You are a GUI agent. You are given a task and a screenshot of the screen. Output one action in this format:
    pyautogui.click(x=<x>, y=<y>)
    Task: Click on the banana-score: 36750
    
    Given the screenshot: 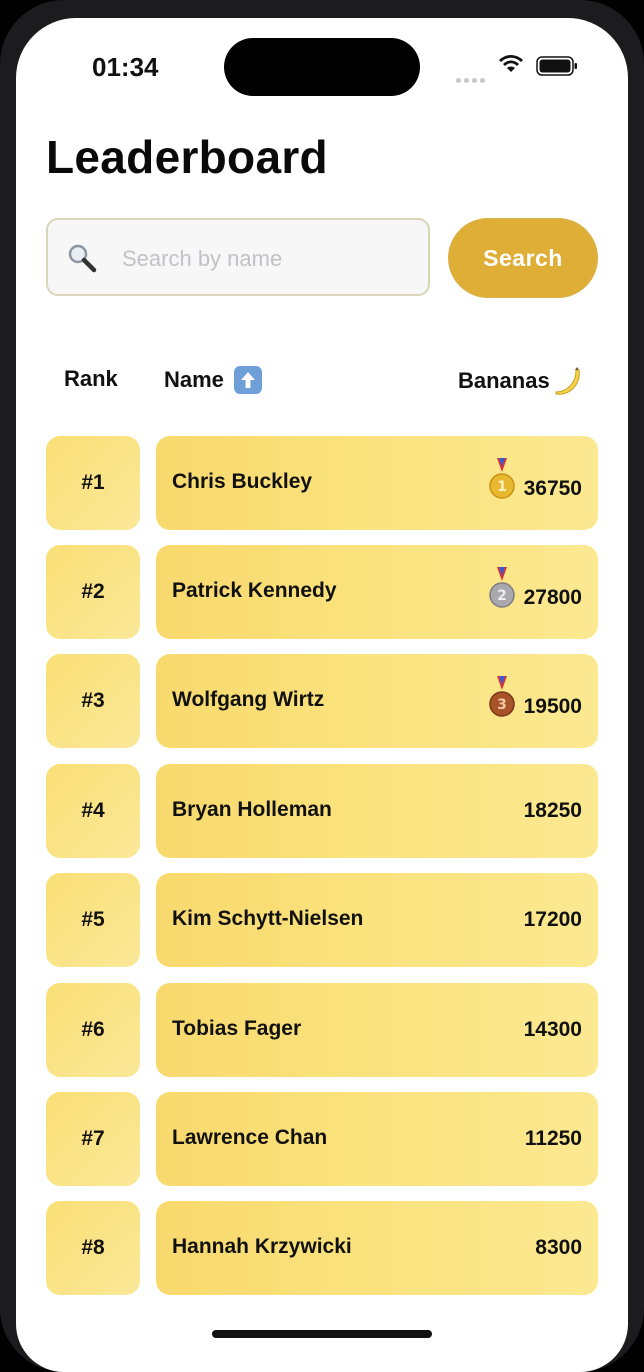 What is the action you would take?
    pyautogui.click(x=552, y=488)
    